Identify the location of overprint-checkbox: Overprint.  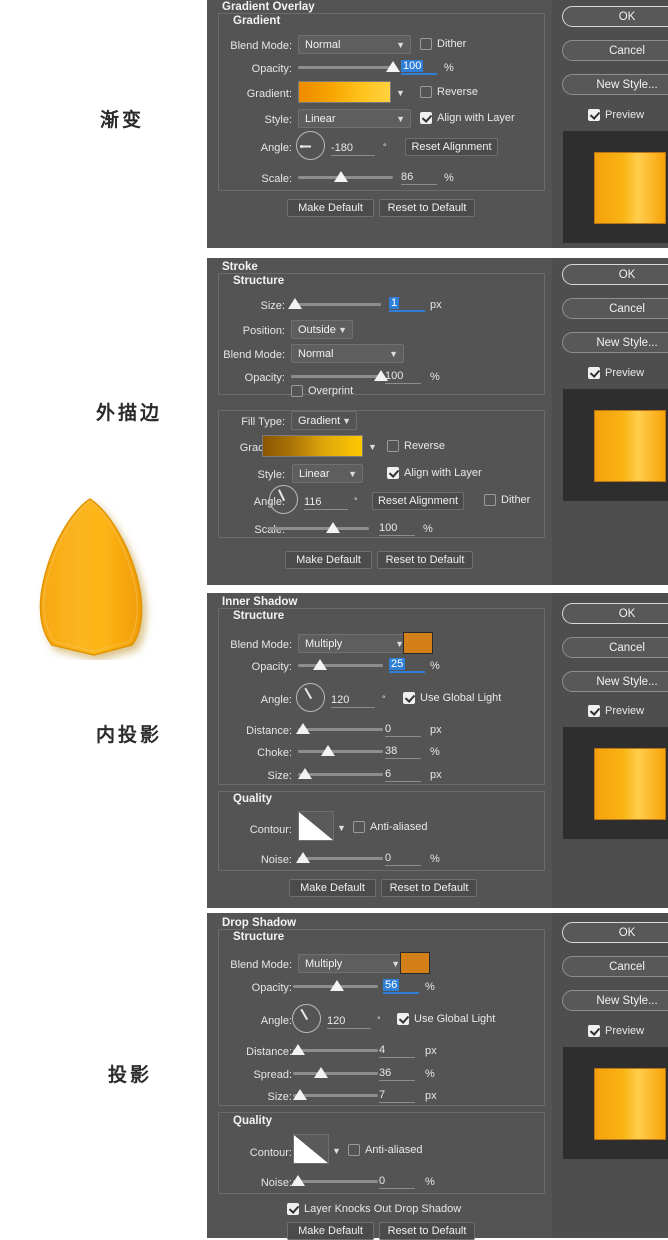
(322, 391).